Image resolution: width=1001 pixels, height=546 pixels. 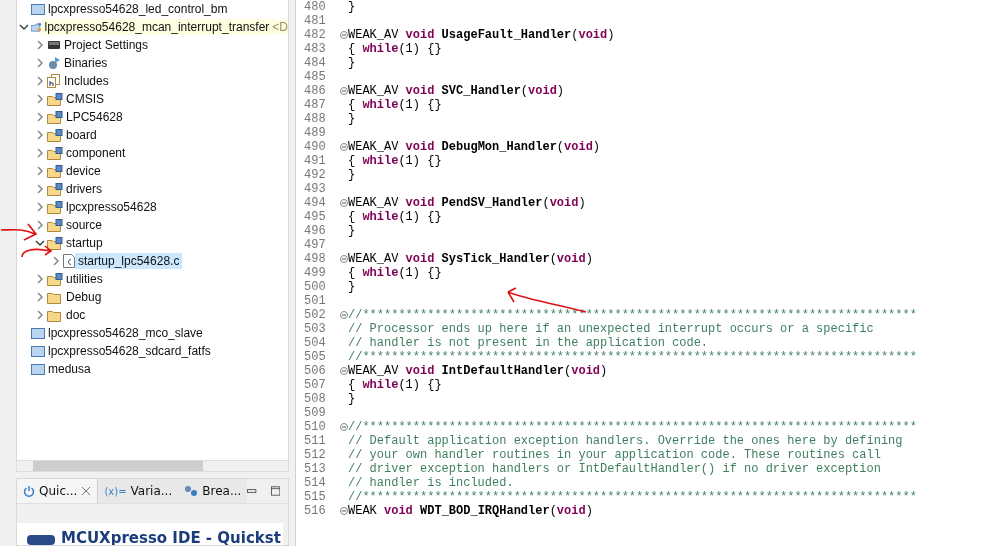 What do you see at coordinates (315, 7) in the screenshot?
I see `line-number: 480` at bounding box center [315, 7].